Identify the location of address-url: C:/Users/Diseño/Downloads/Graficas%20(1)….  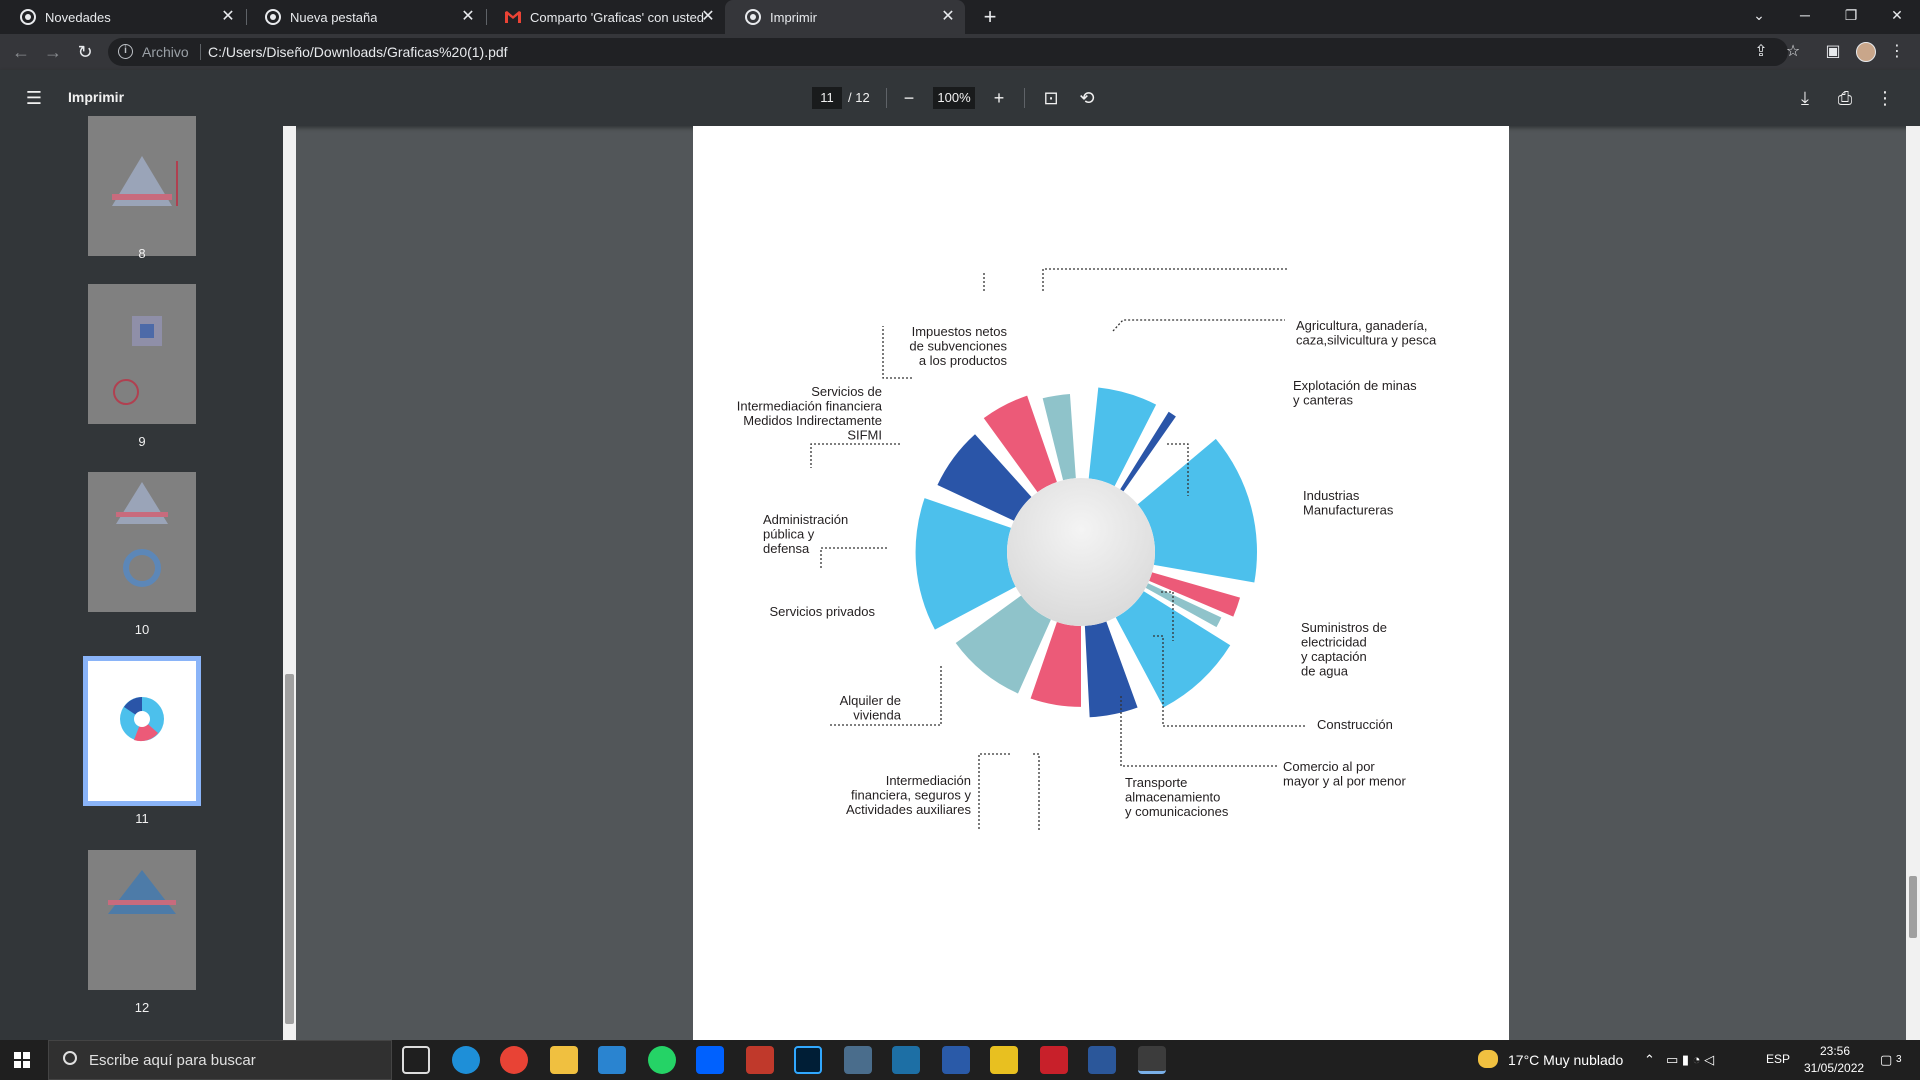
(358, 52).